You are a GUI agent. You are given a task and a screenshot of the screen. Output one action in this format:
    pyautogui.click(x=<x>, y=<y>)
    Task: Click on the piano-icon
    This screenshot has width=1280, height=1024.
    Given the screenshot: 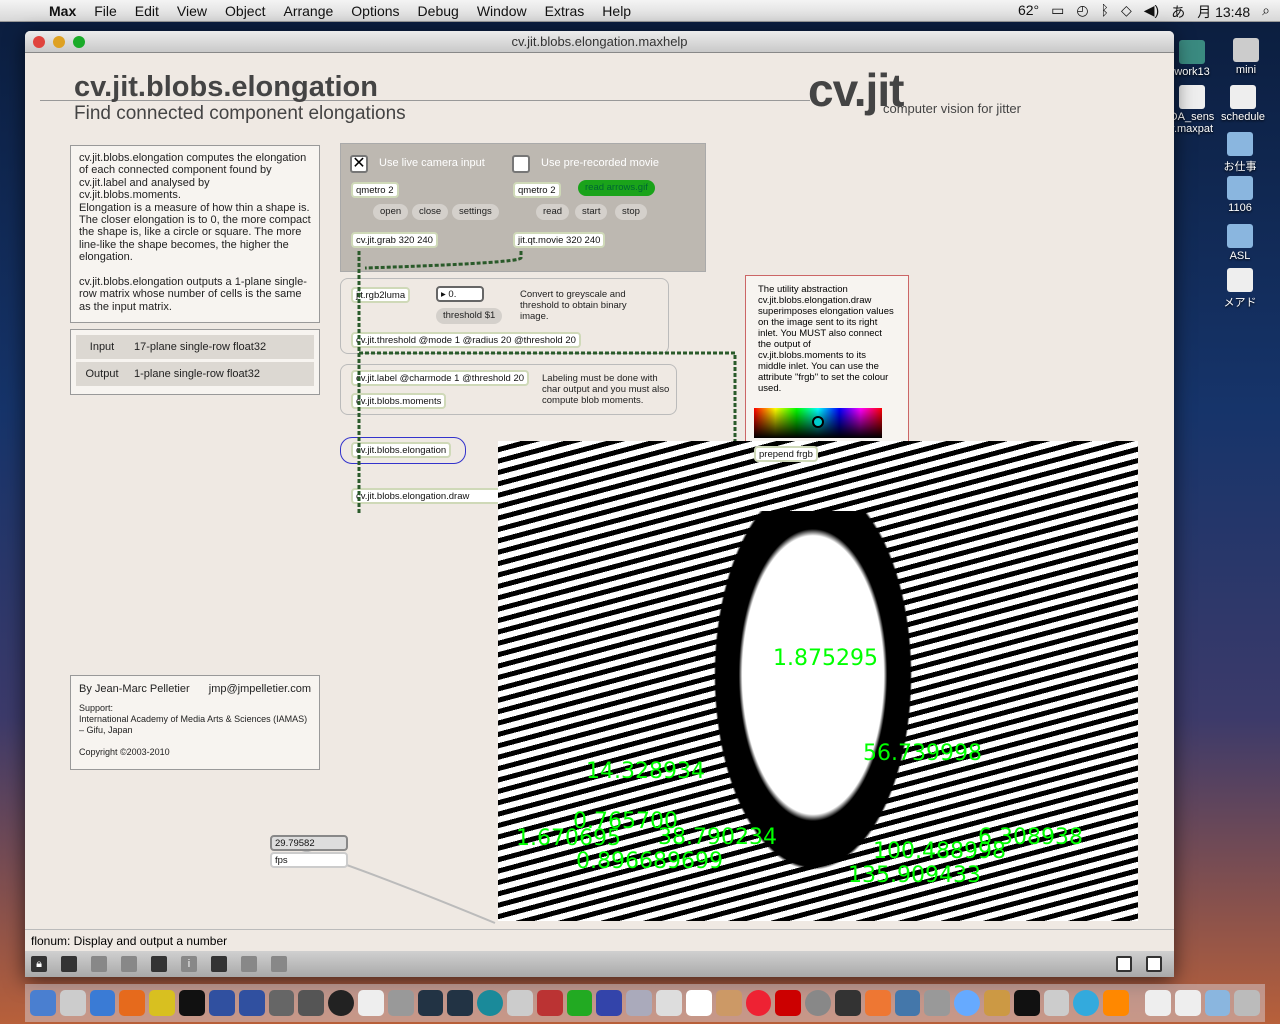 What is the action you would take?
    pyautogui.click(x=698, y=1003)
    